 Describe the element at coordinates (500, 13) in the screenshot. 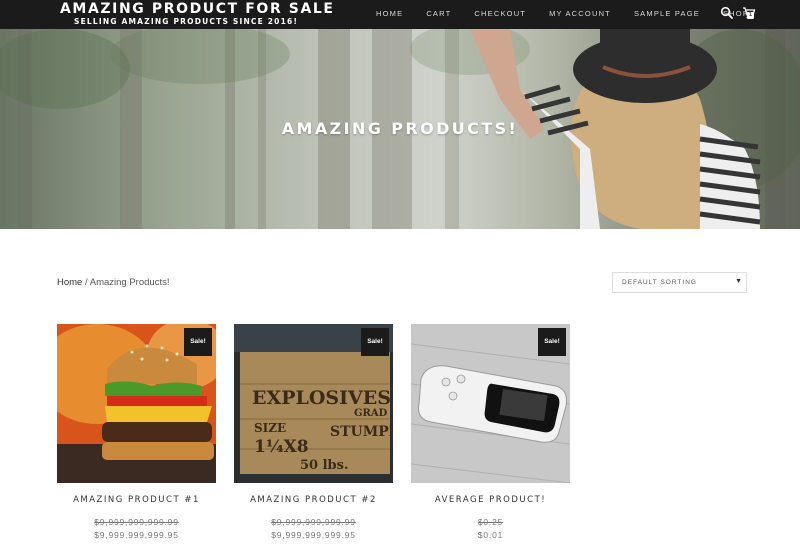

I see `nav-item-checkout: CHECKOUT` at that location.